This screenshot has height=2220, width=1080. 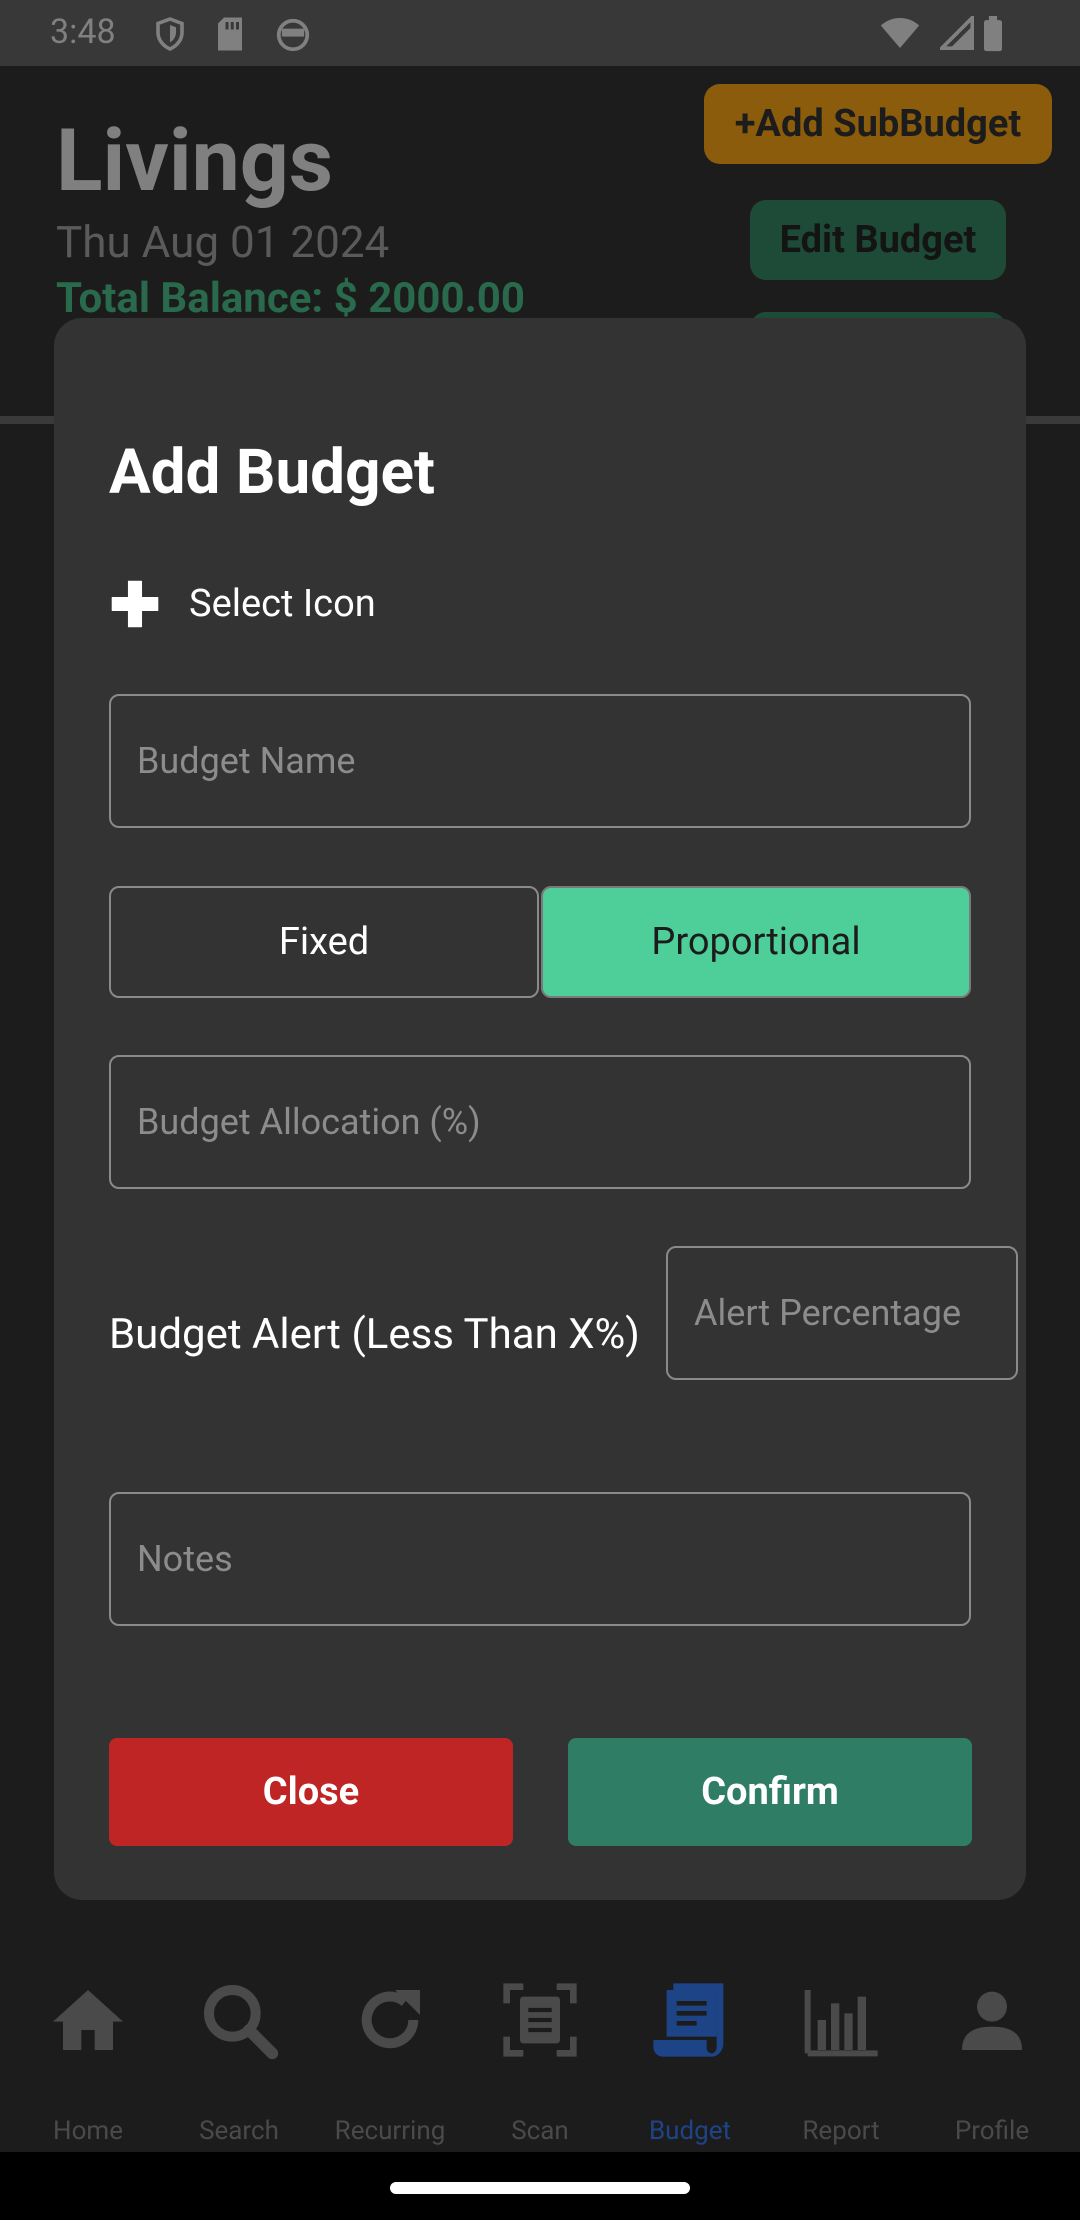 I want to click on budget-alert-label: Budget Alert (Less Than X%), so click(x=374, y=1334).